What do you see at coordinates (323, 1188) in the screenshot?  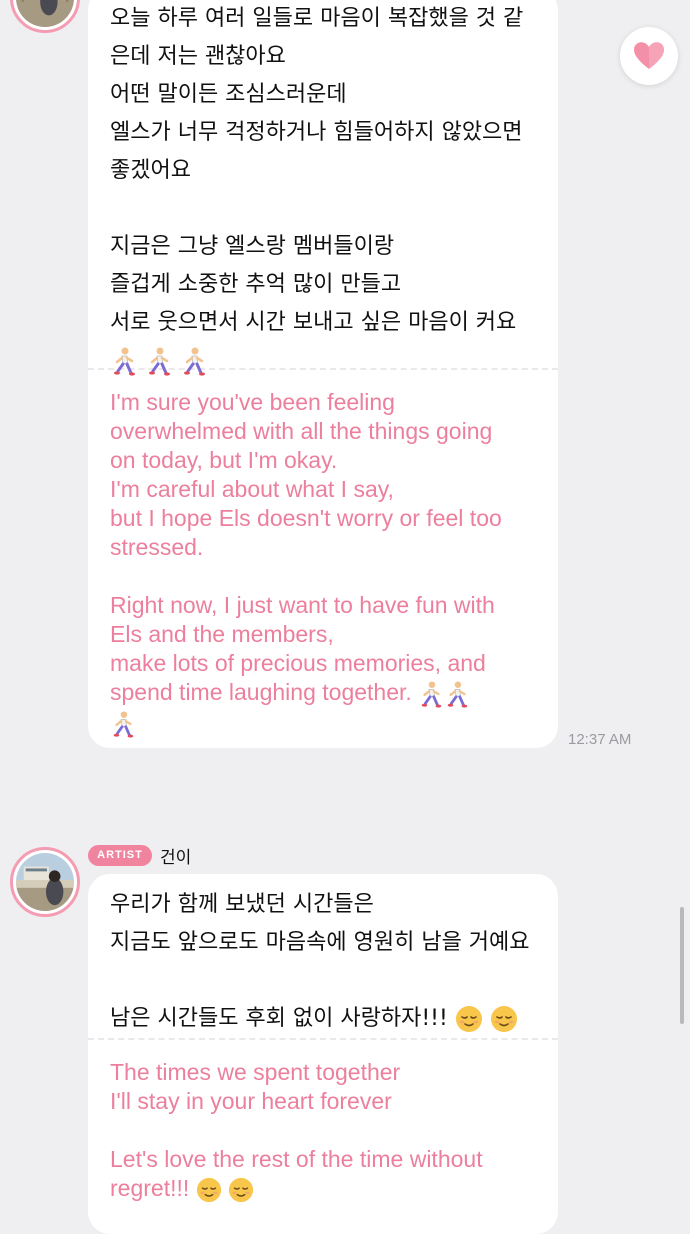 I see `text-line: regret!!!` at bounding box center [323, 1188].